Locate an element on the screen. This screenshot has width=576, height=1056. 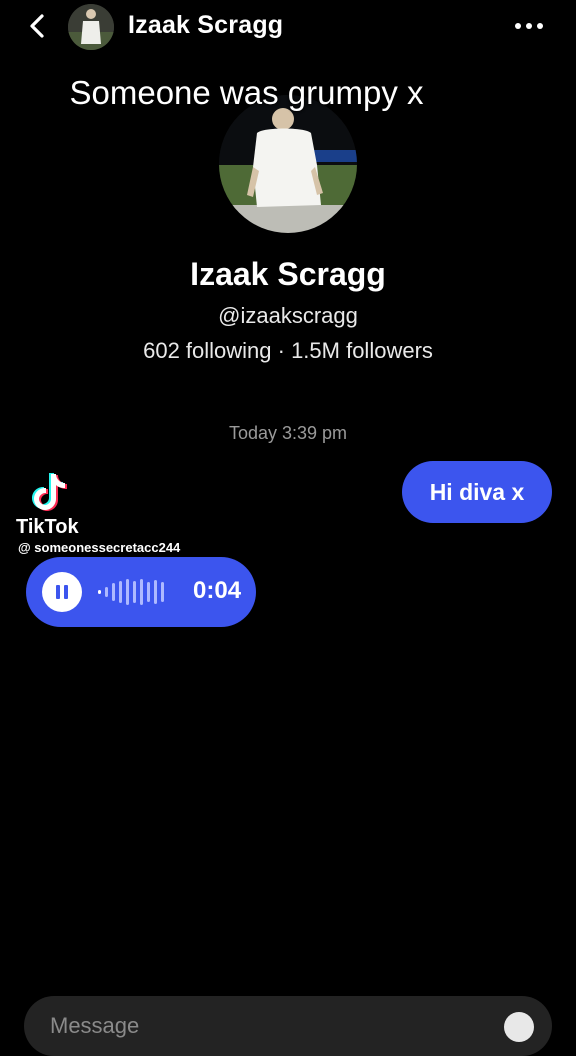
message-composer is located at coordinates (288, 1026).